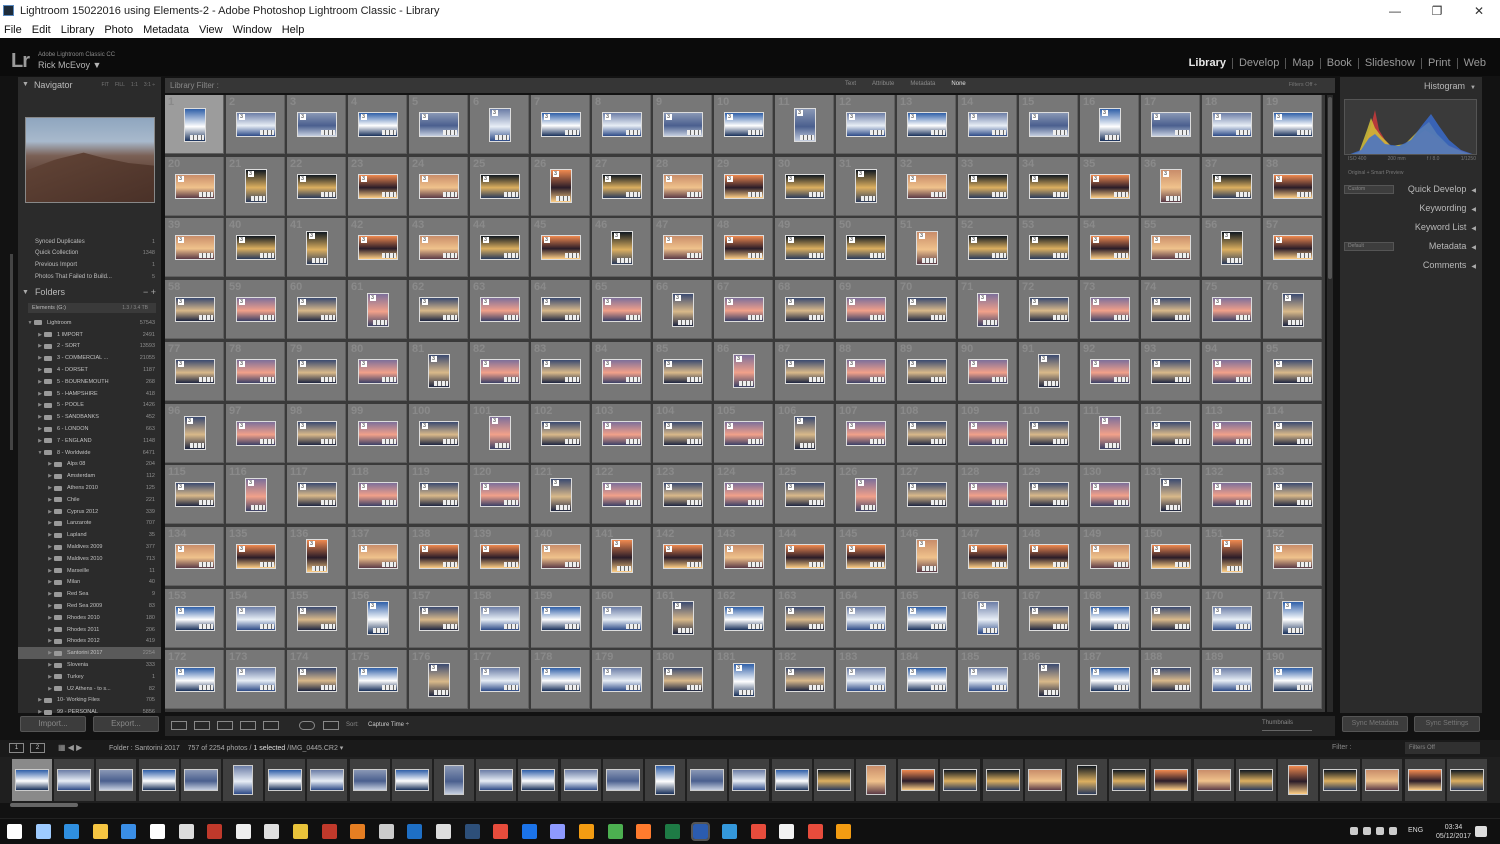 The height and width of the screenshot is (844, 1500). Describe the element at coordinates (1109, 556) in the screenshot. I see `photo-cell: 149 3` at that location.